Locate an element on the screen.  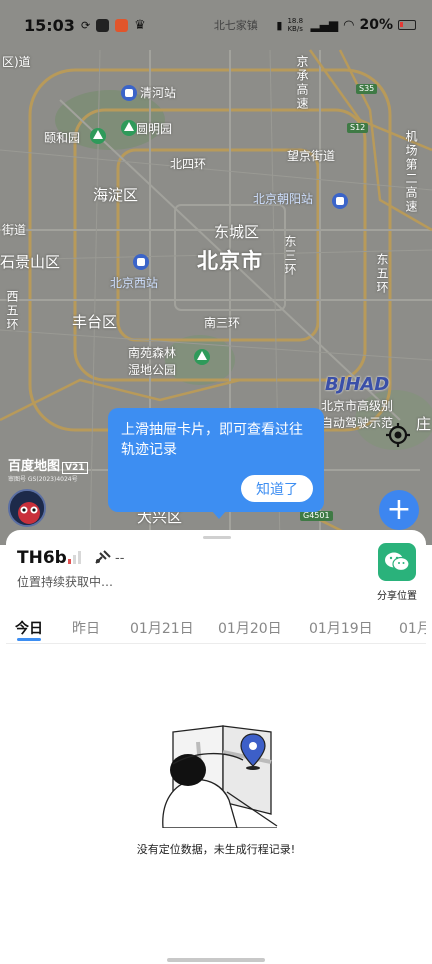
plus-icon: + is located at coordinates (399, 509).